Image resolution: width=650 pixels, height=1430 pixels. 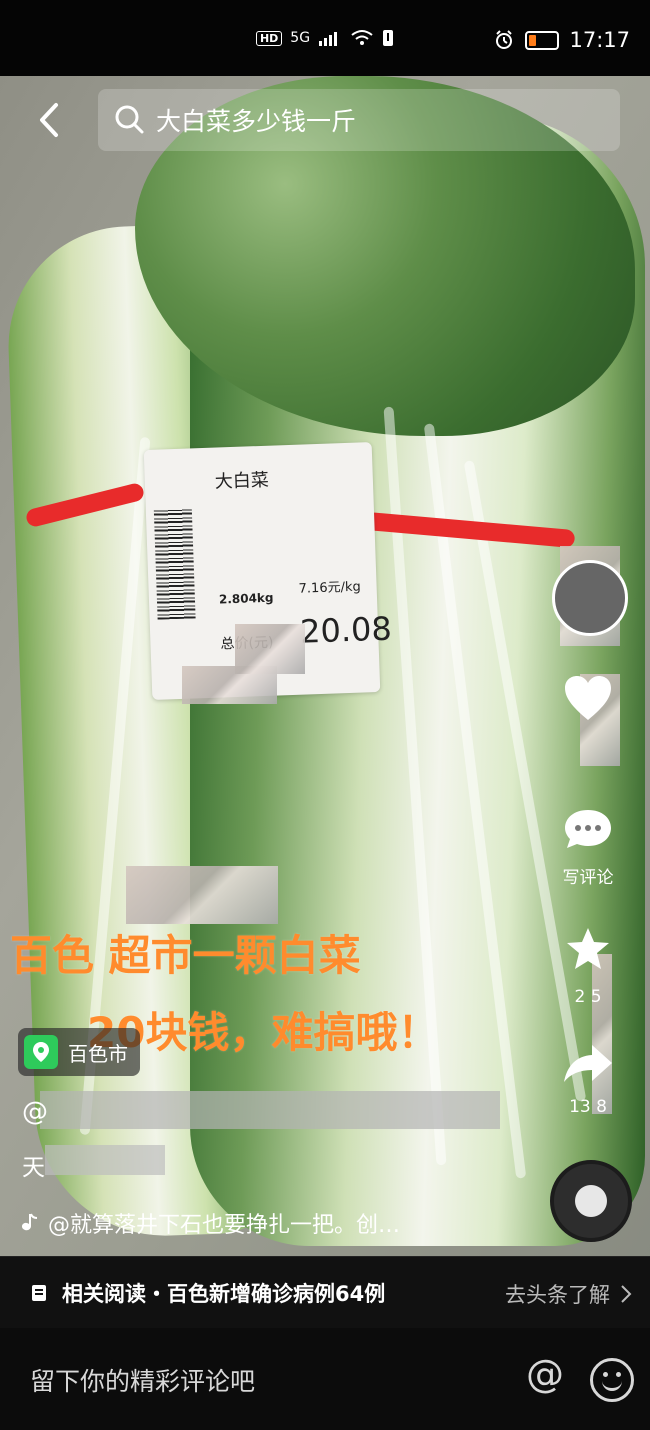 I want to click on wifi-icon, so click(x=362, y=37).